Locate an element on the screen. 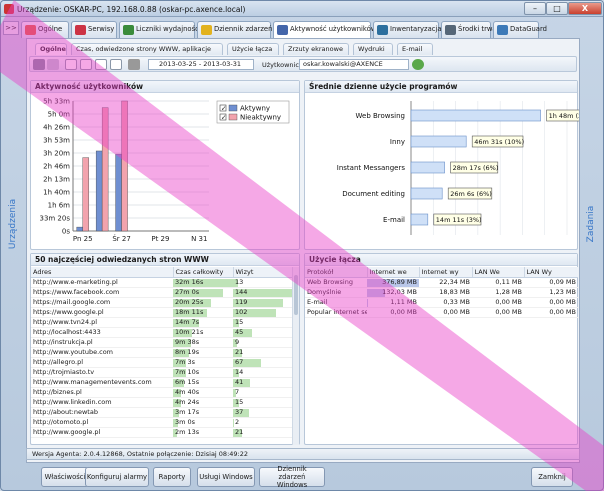  column-header: Adres is located at coordinates (102, 272).